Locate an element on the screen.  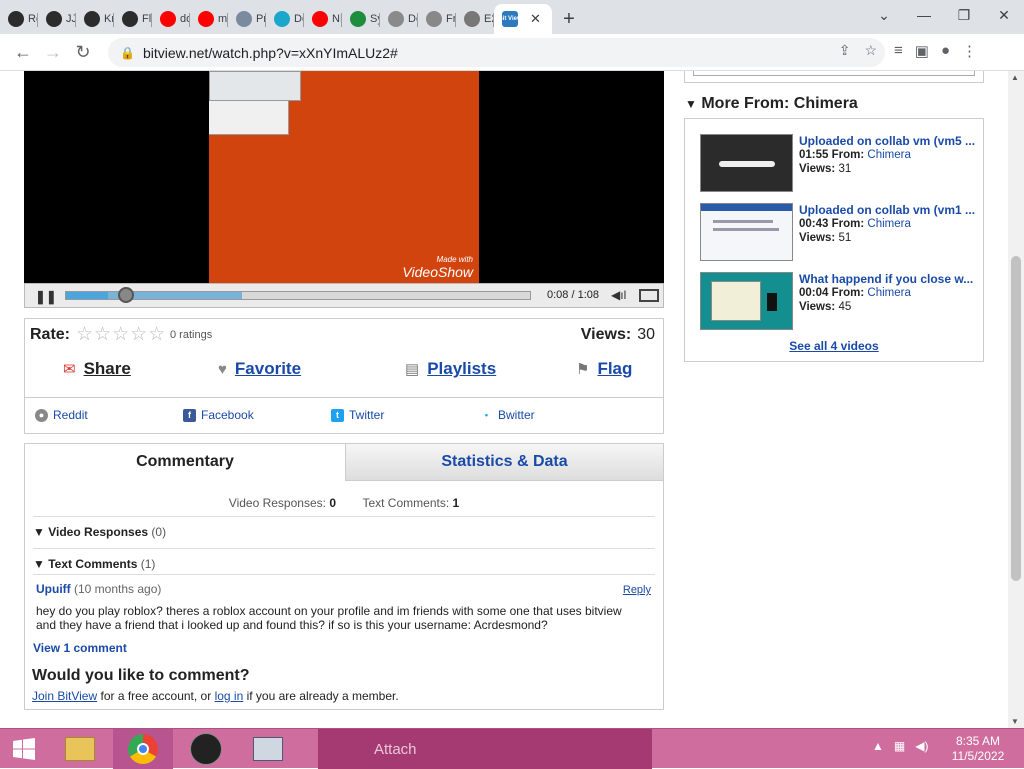
flag-label: Flag is located at coordinates (614, 369).